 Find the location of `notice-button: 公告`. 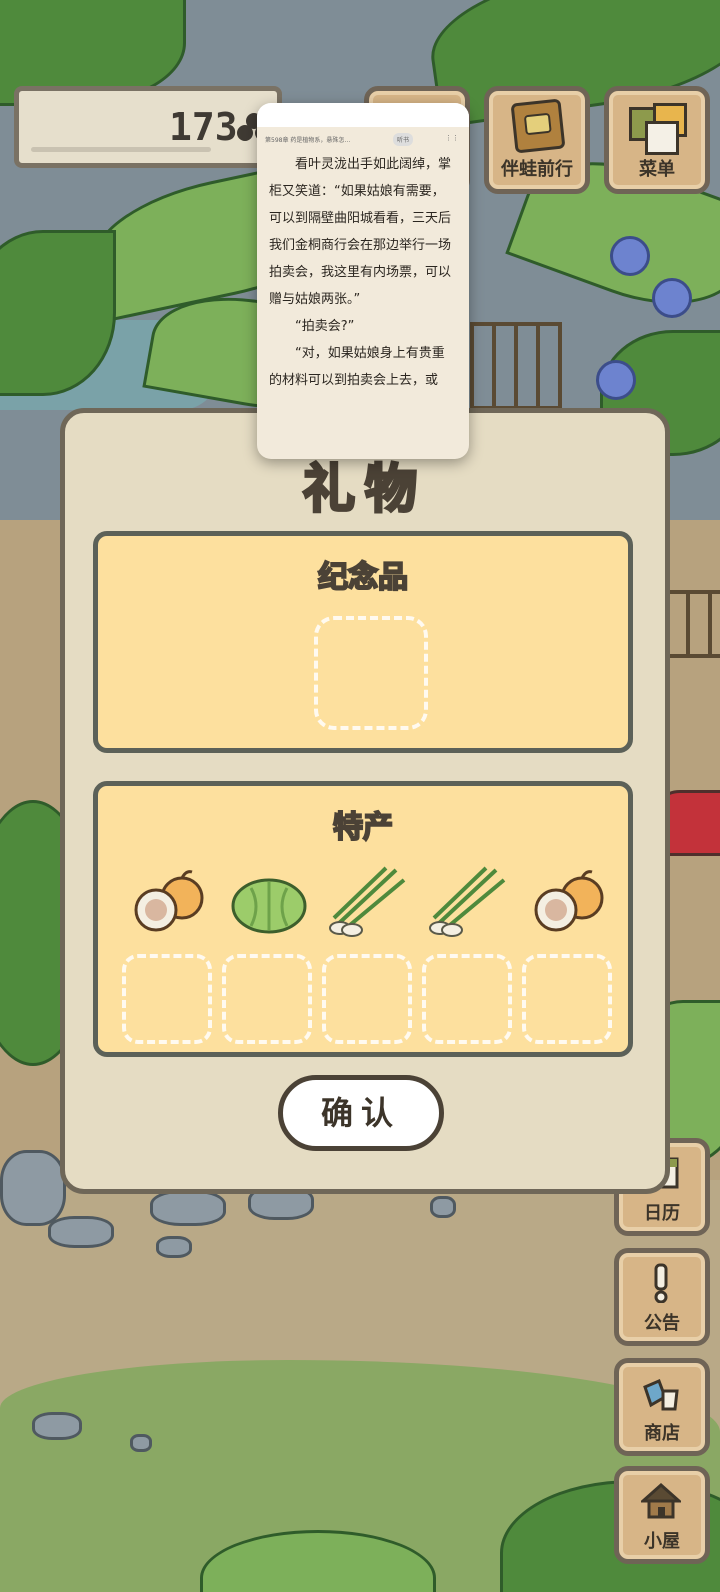

notice-button: 公告 is located at coordinates (662, 1297).